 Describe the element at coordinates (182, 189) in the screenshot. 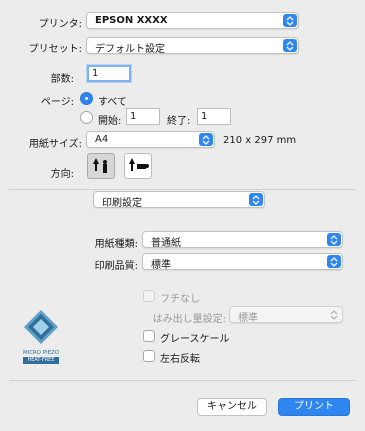

I see `divider-top` at that location.